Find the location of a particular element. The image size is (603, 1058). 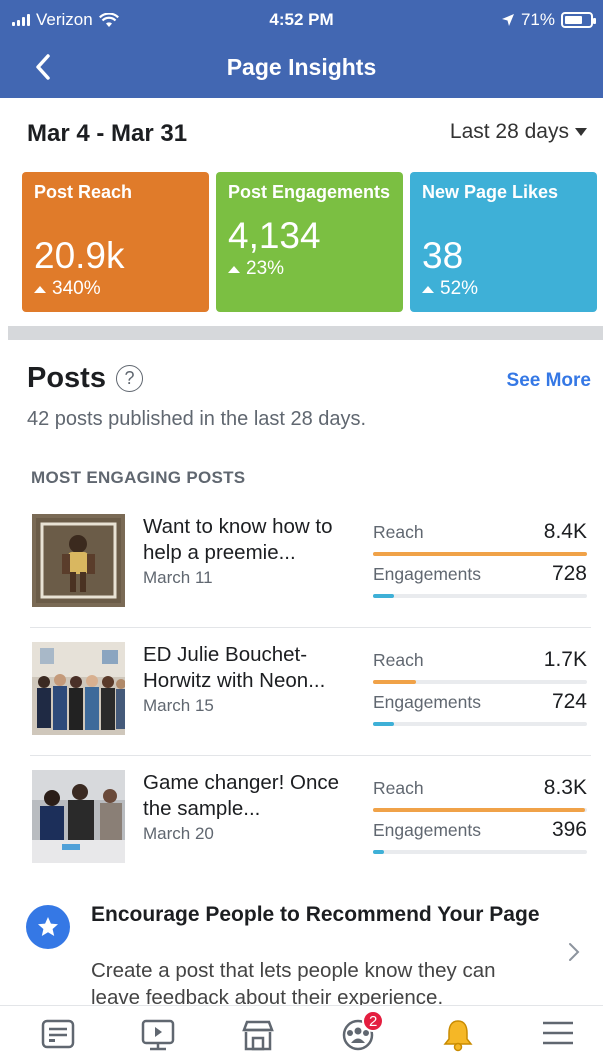

engagements-metric: Engagements 724 is located at coordinates (480, 711).